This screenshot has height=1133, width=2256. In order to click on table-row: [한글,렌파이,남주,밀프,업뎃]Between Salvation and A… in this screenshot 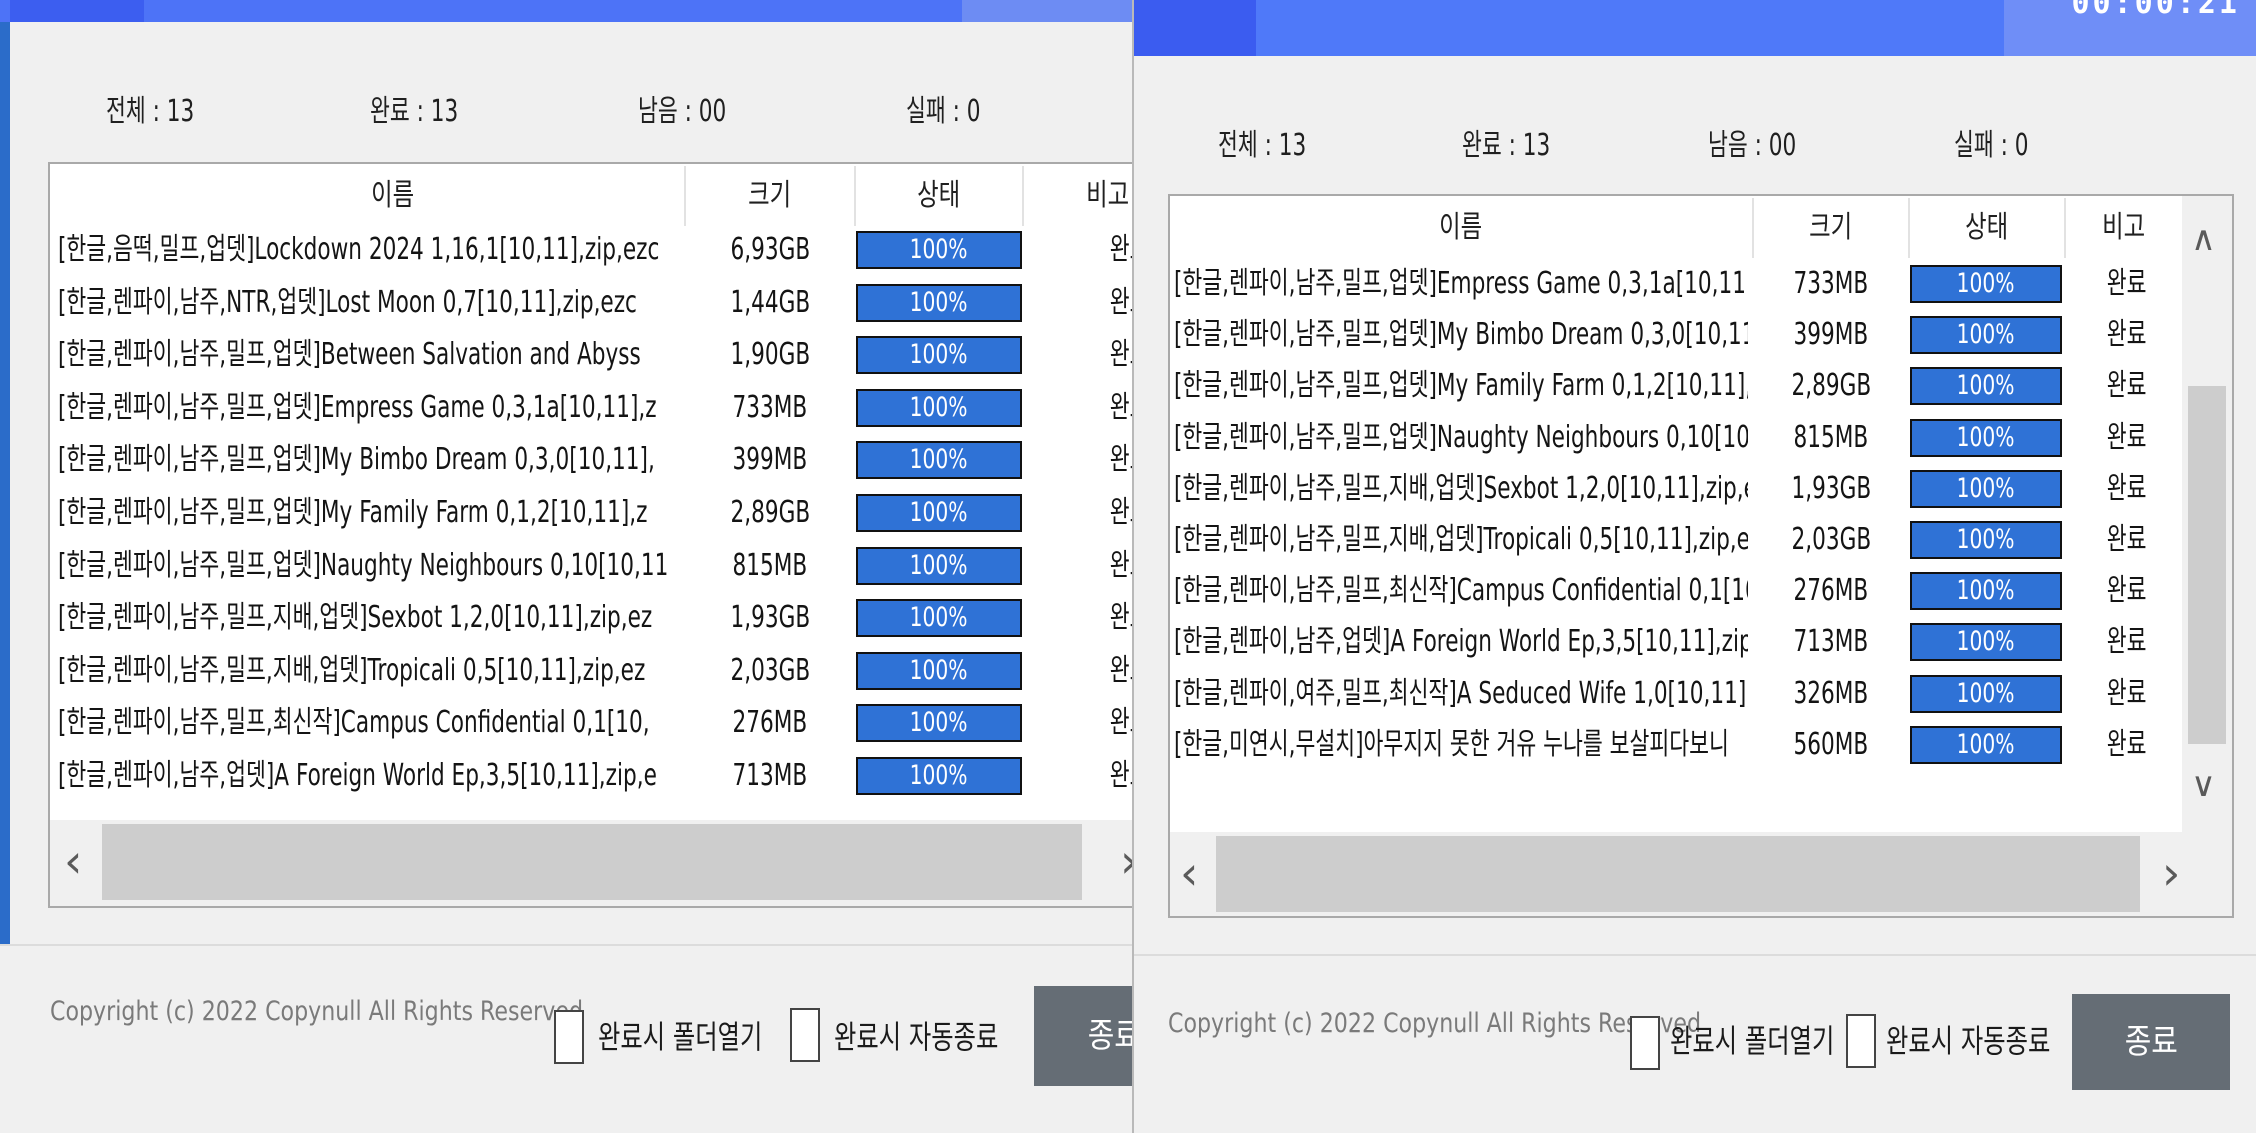, I will do `click(591, 355)`.